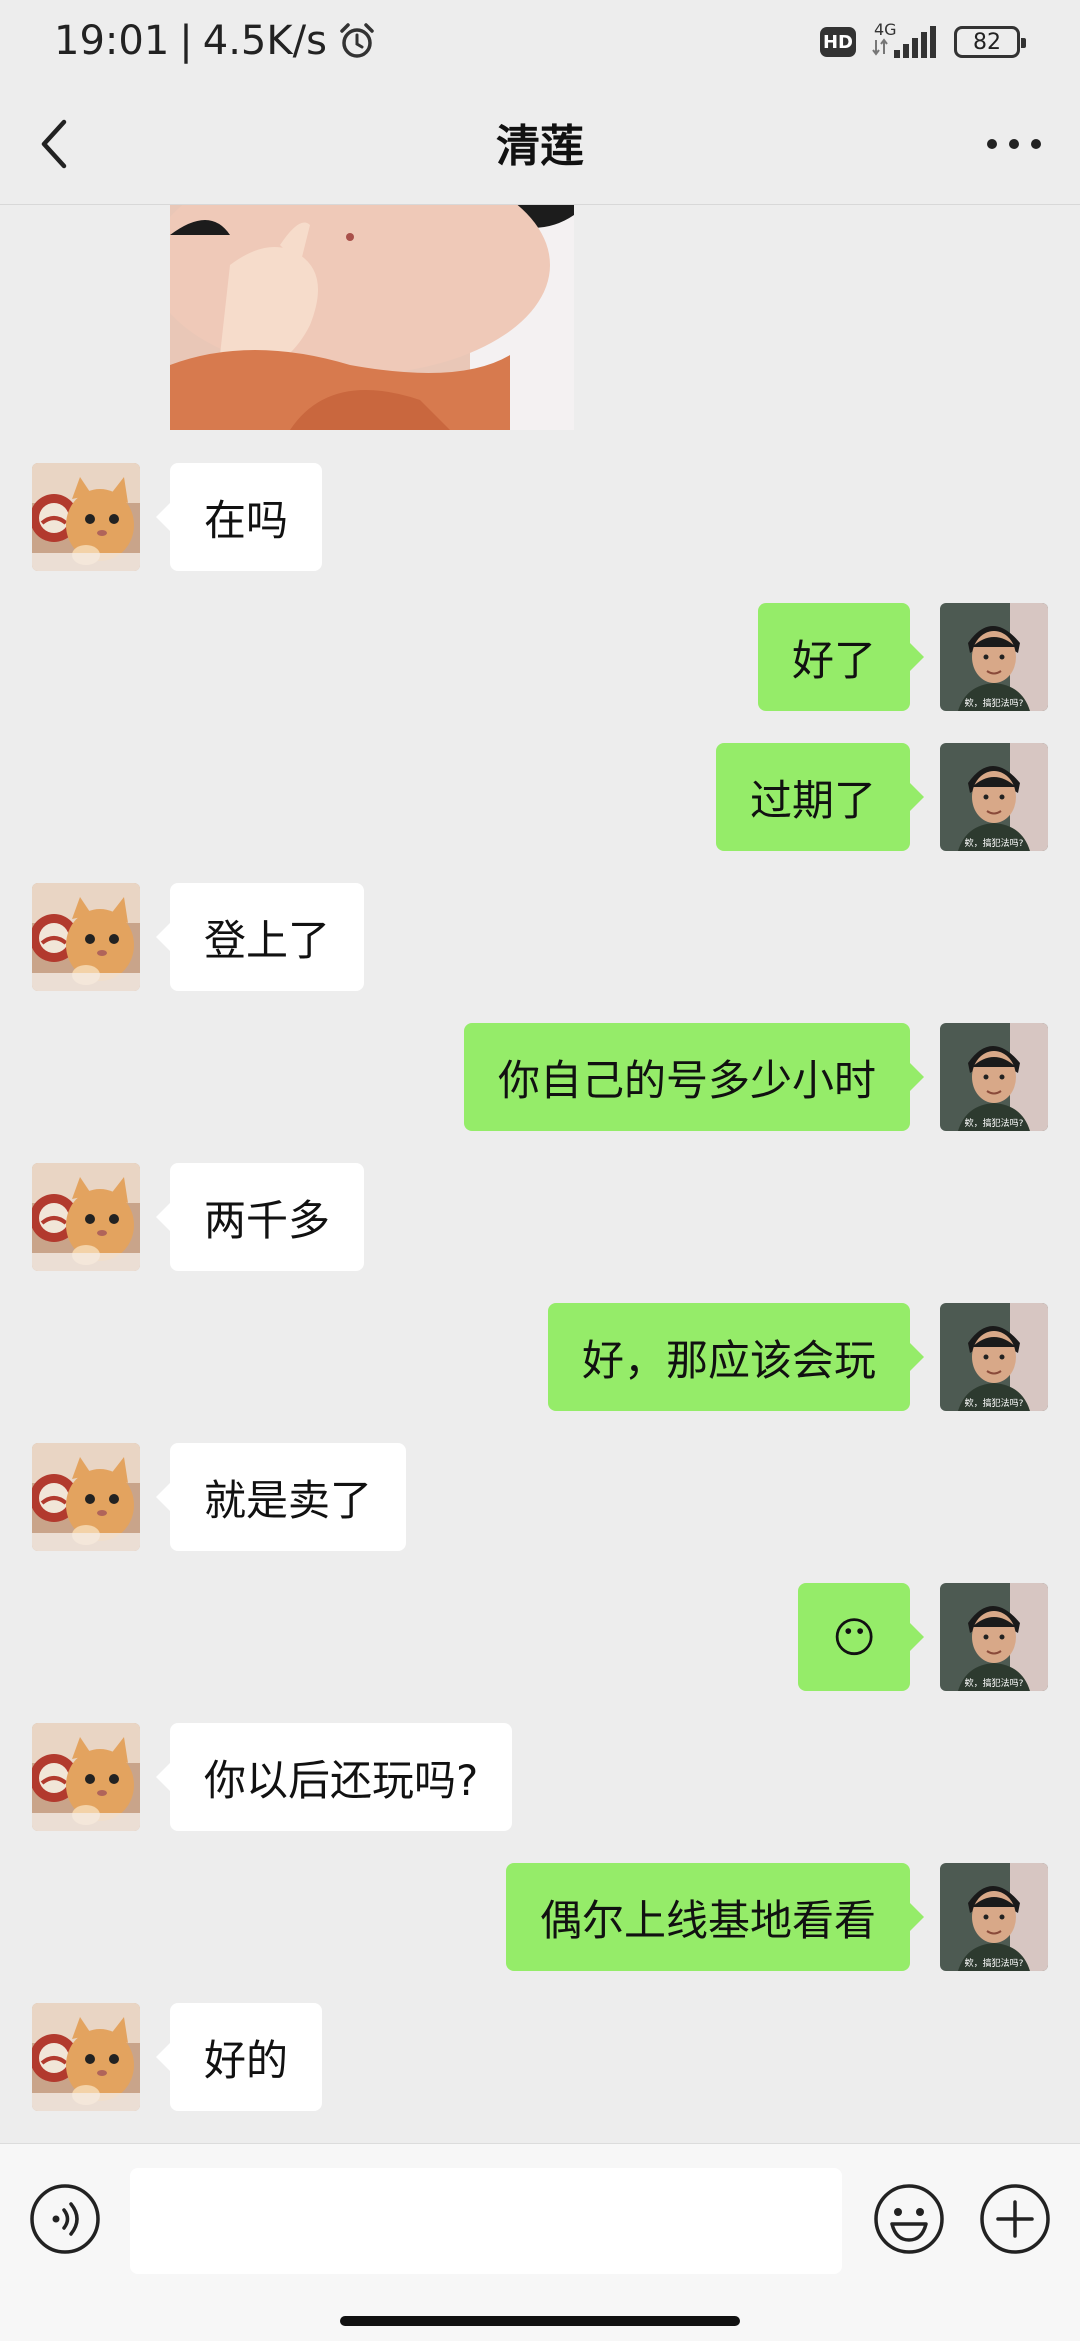 The image size is (1080, 2341). I want to click on status-right: HD 4G 82, so click(923, 41).